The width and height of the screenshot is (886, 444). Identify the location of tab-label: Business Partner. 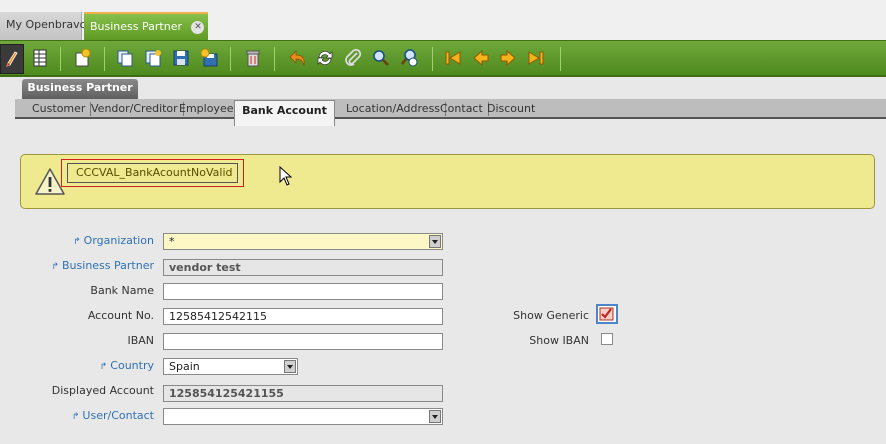
(136, 26).